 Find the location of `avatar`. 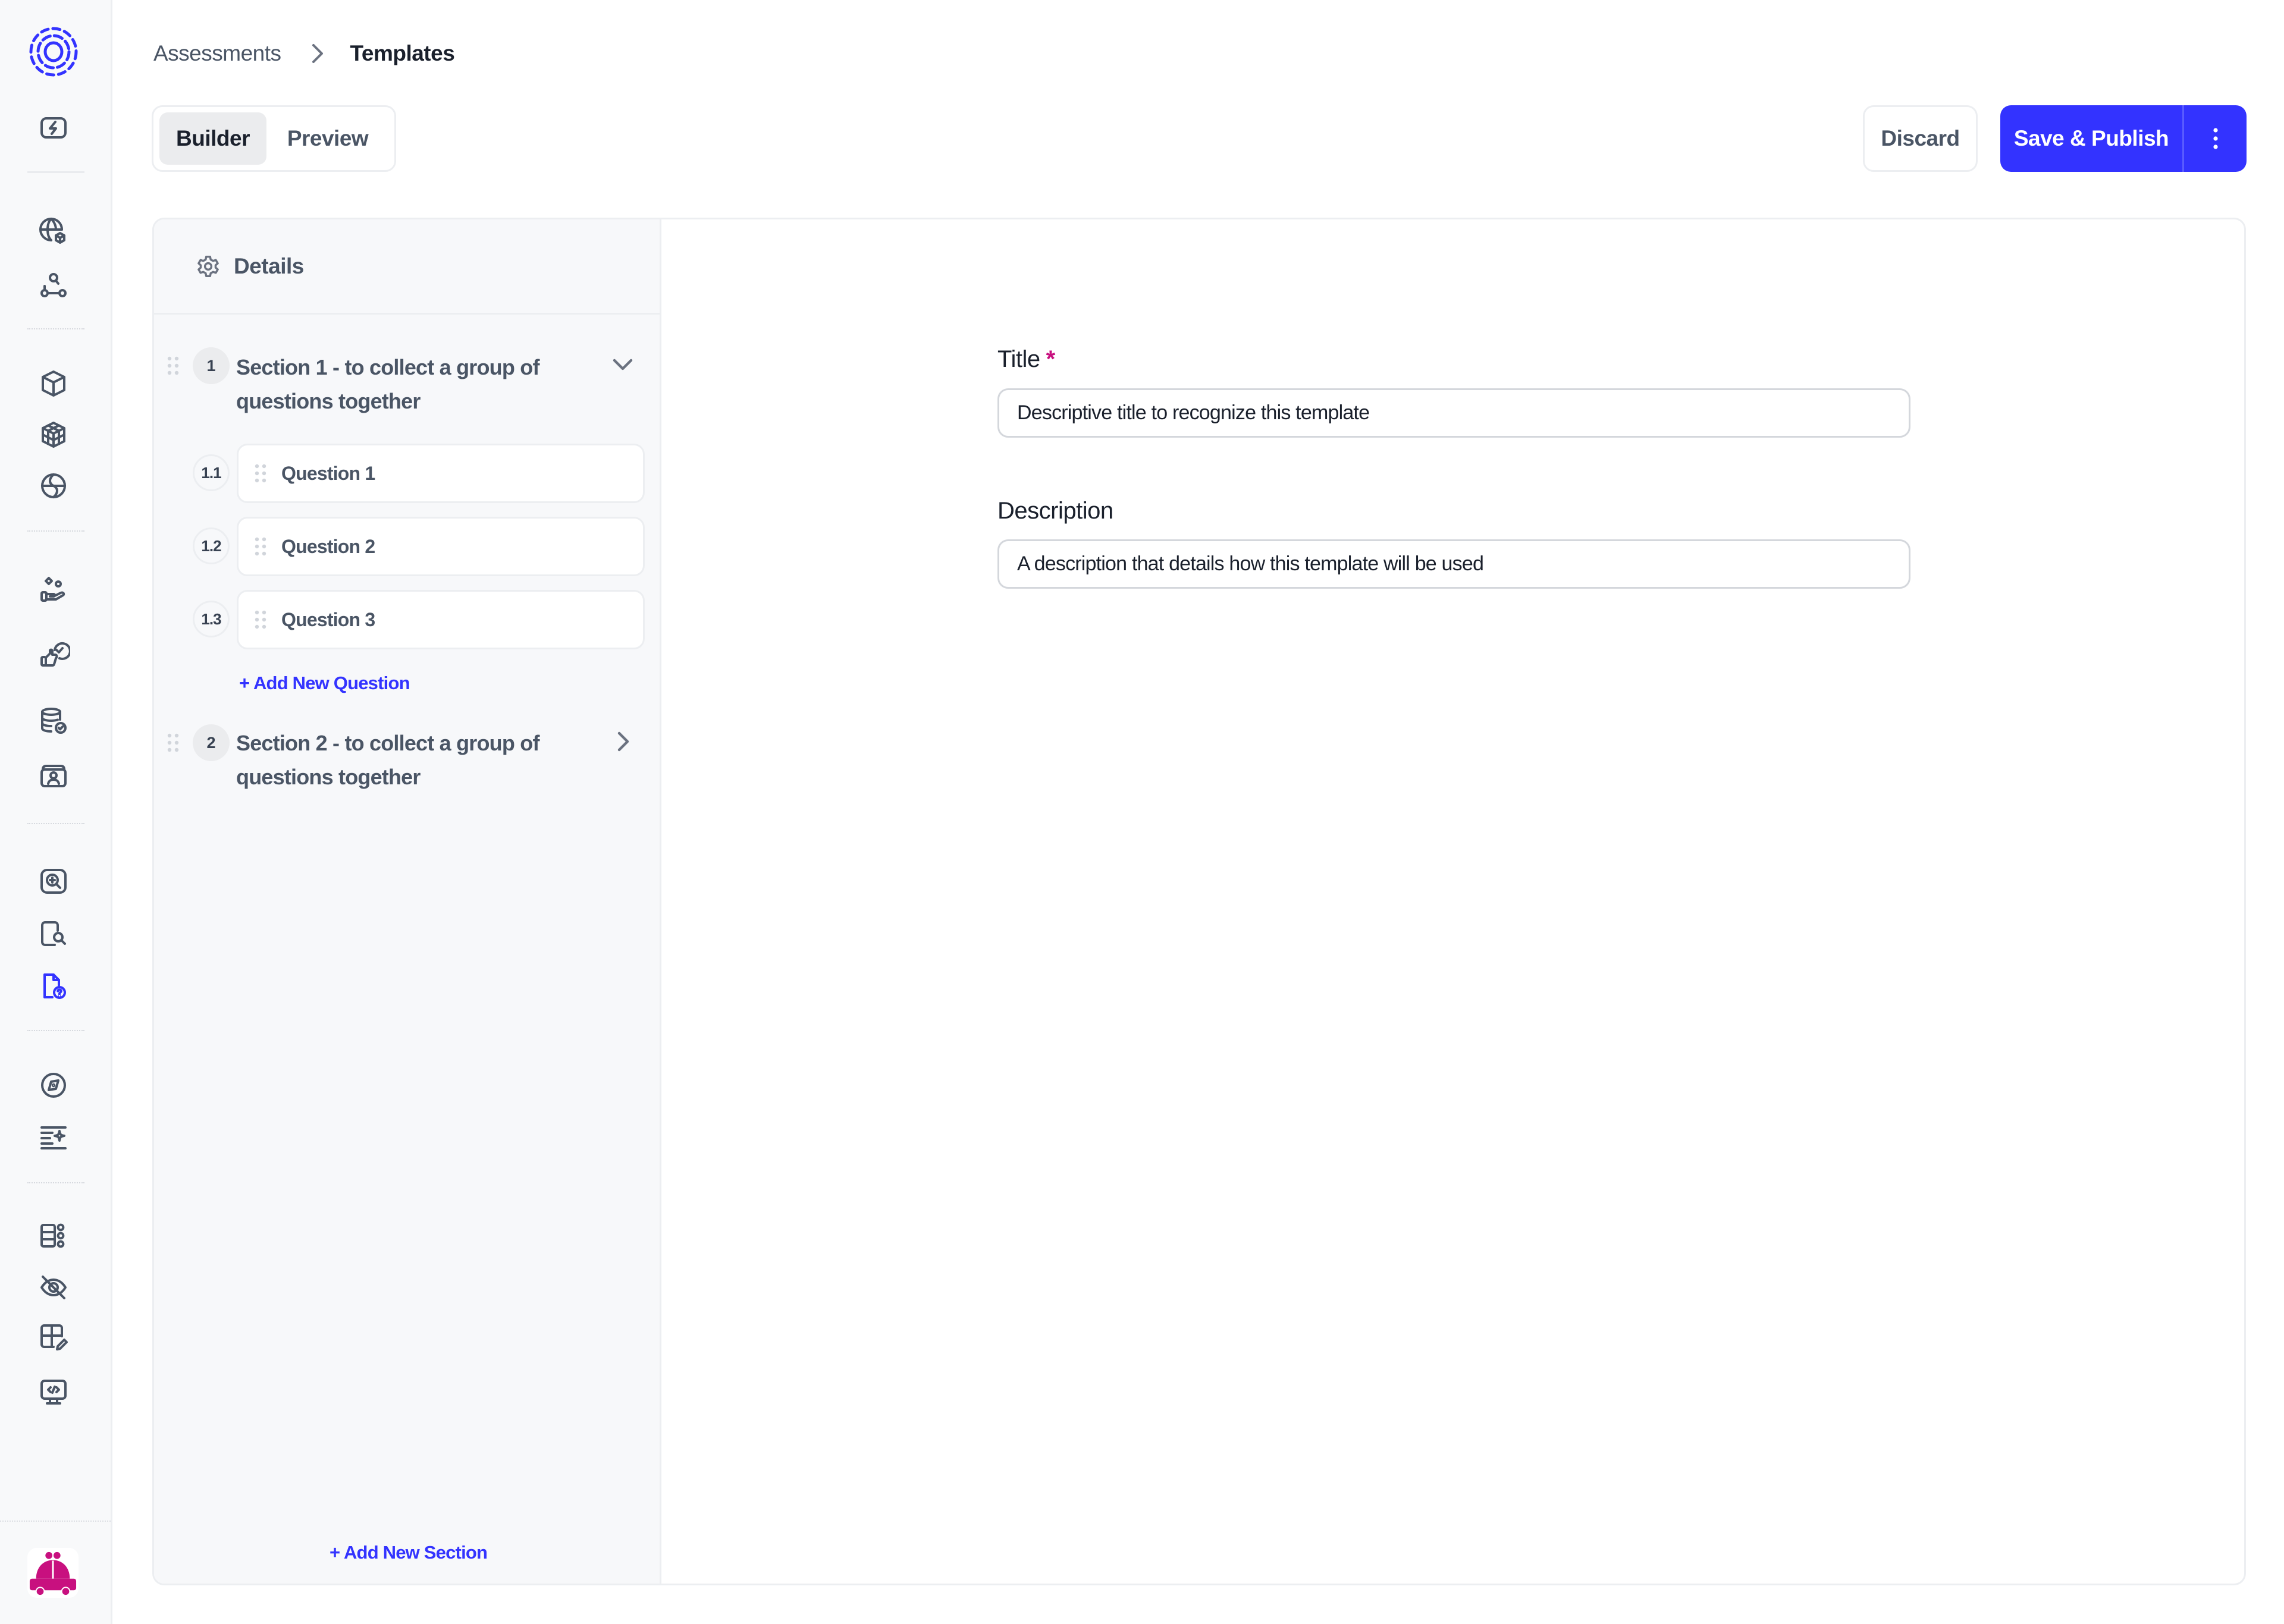

avatar is located at coordinates (53, 1573).